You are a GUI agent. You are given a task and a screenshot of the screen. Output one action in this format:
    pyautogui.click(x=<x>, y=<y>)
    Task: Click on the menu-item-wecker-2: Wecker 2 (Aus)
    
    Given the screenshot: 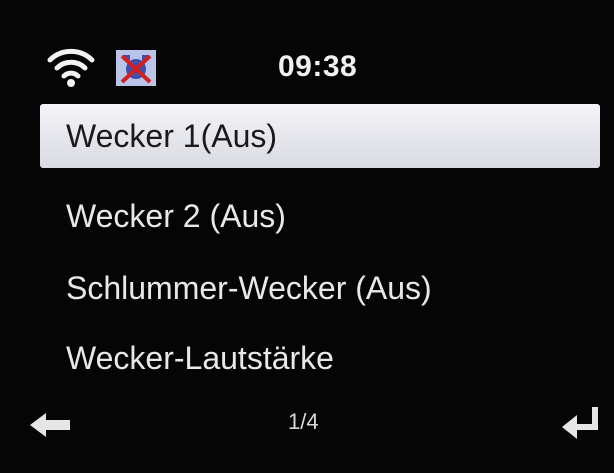 What is the action you would take?
    pyautogui.click(x=320, y=216)
    